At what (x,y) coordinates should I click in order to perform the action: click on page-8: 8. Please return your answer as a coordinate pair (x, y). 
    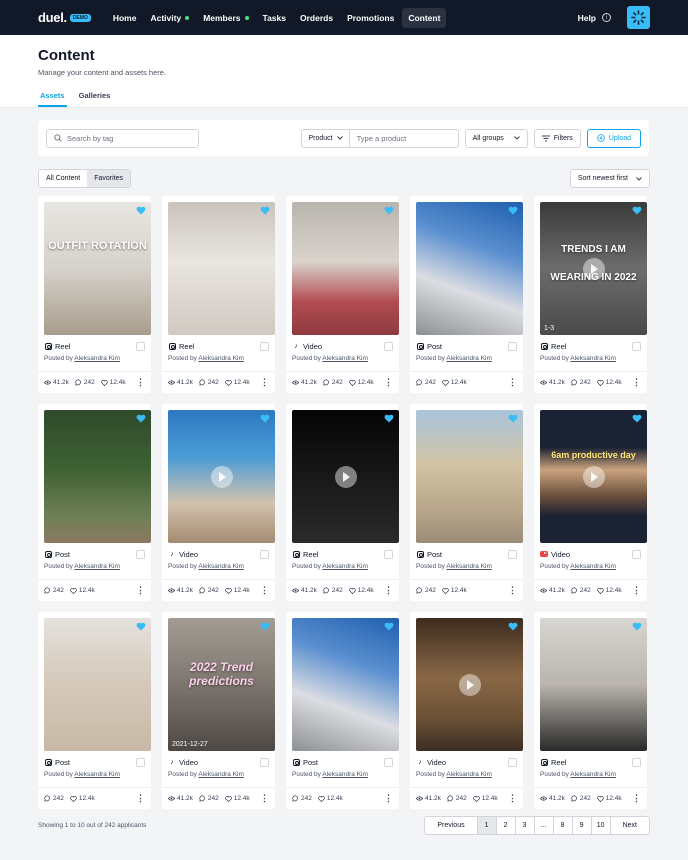
    Looking at the image, I should click on (562, 825).